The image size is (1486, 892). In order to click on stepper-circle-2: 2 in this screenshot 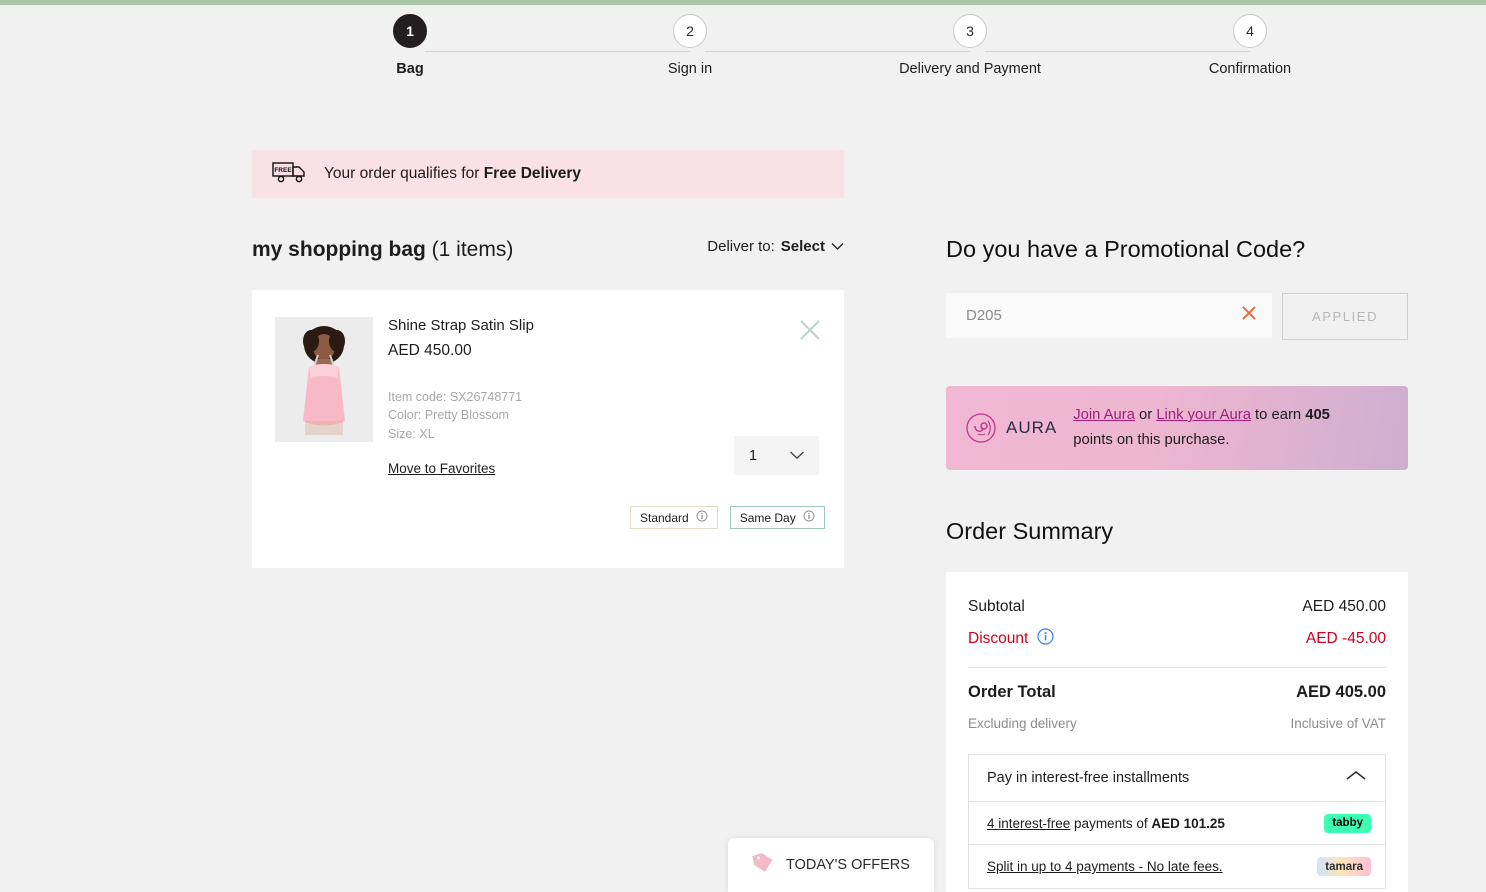, I will do `click(690, 31)`.